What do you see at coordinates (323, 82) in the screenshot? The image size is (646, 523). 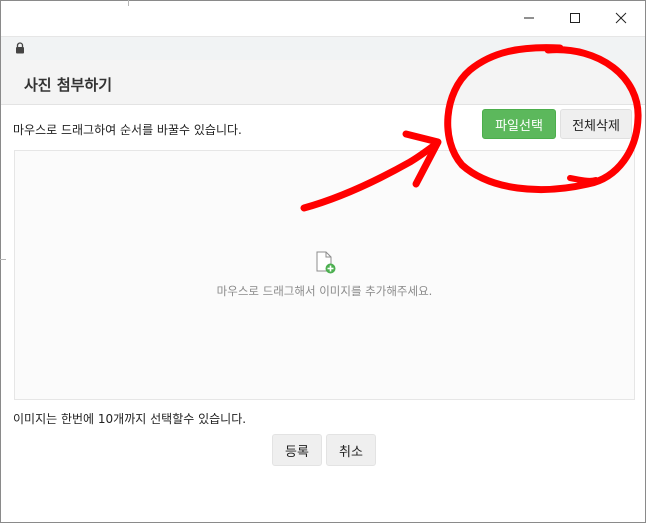 I see `dialog-header: 사진 첨부하기` at bounding box center [323, 82].